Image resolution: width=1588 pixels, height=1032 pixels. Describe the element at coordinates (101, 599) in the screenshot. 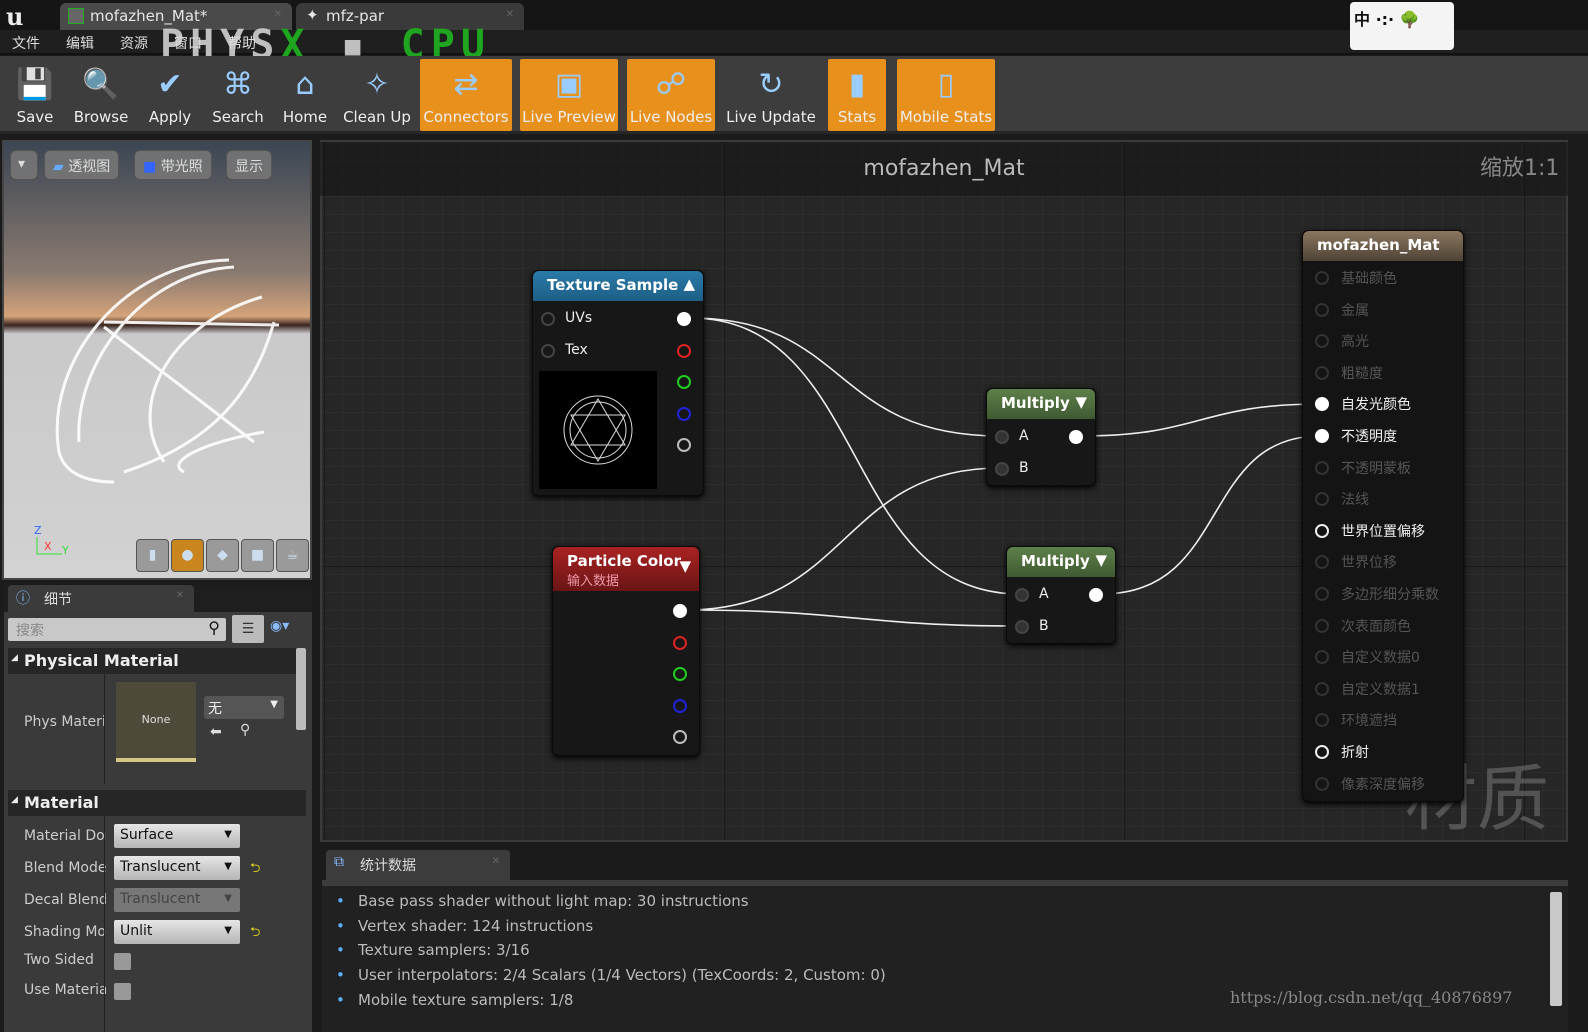

I see `details-tab: ⓘ 细节 ✕` at that location.